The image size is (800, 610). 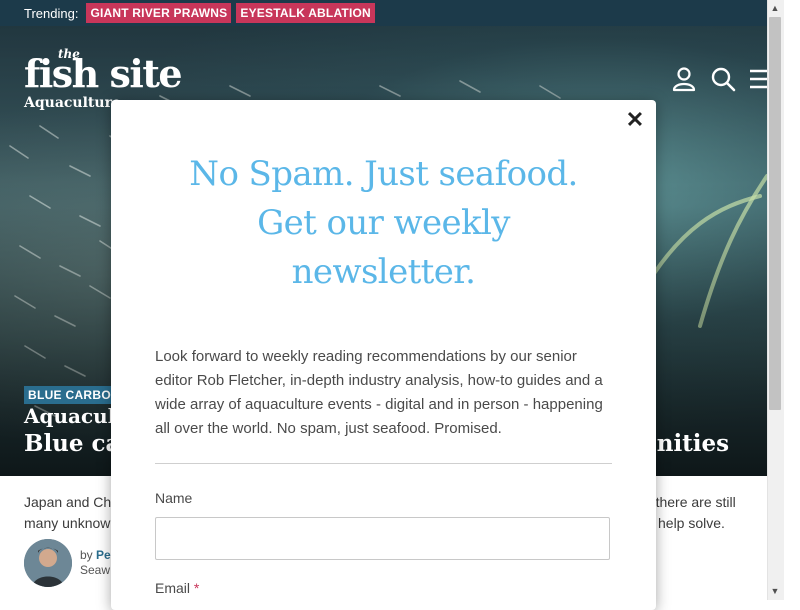 I want to click on author-byline: by Pe, so click(x=95, y=555).